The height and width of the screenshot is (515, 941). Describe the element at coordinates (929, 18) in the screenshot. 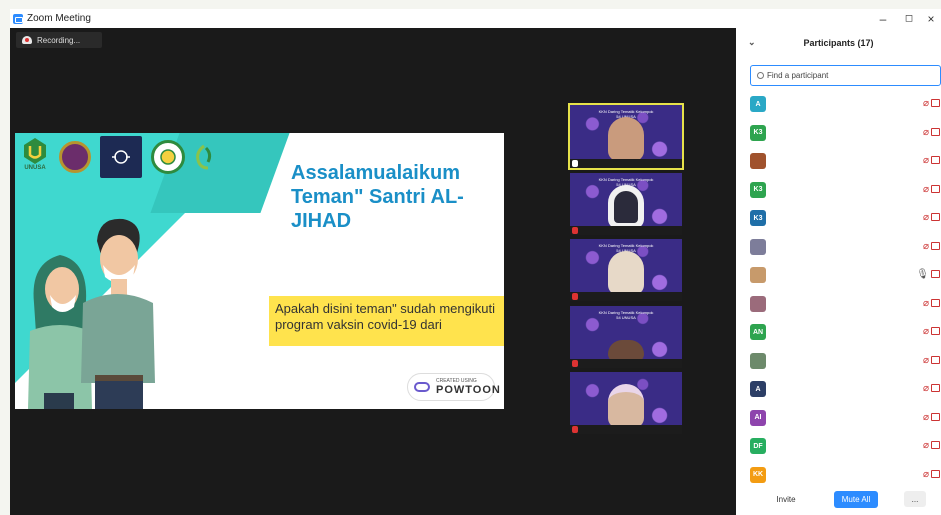

I see `close-button: ×` at that location.